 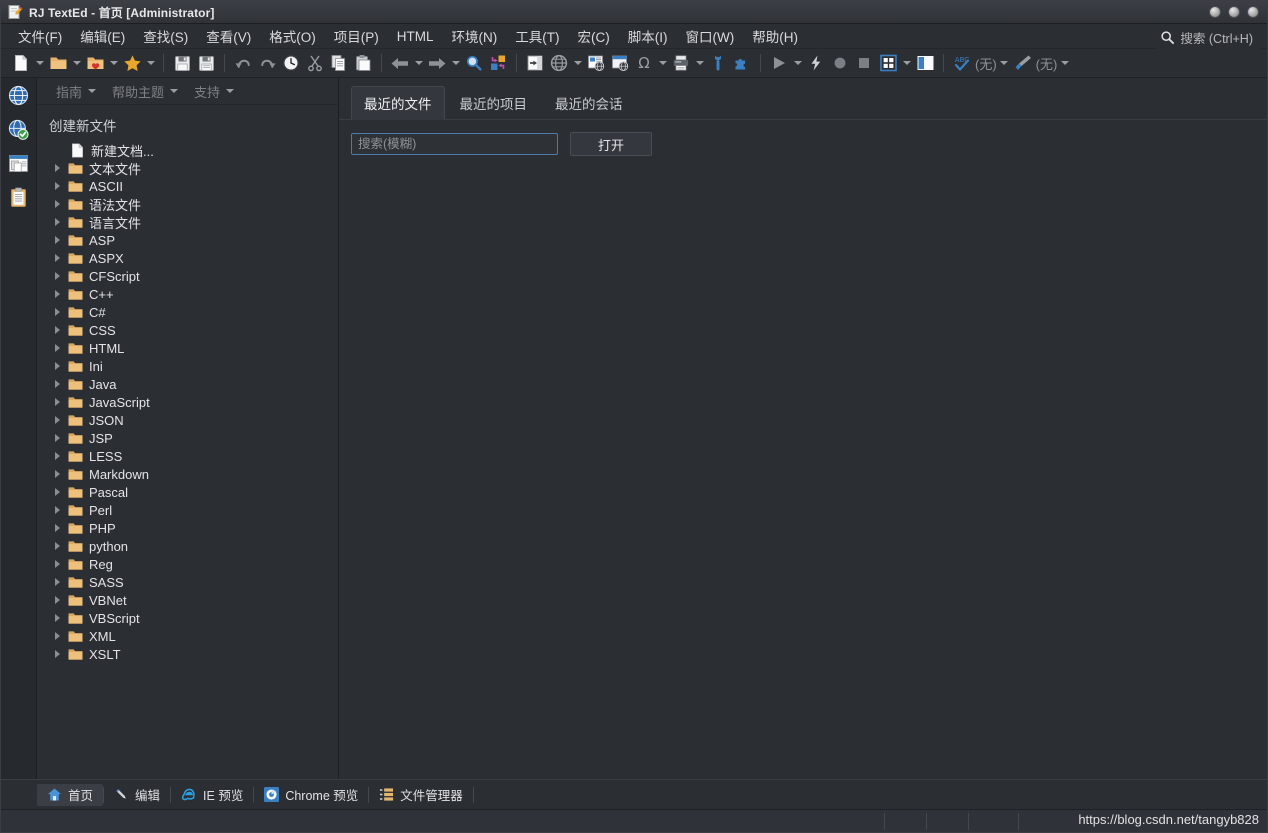 I want to click on menu-html: HTML, so click(x=415, y=36).